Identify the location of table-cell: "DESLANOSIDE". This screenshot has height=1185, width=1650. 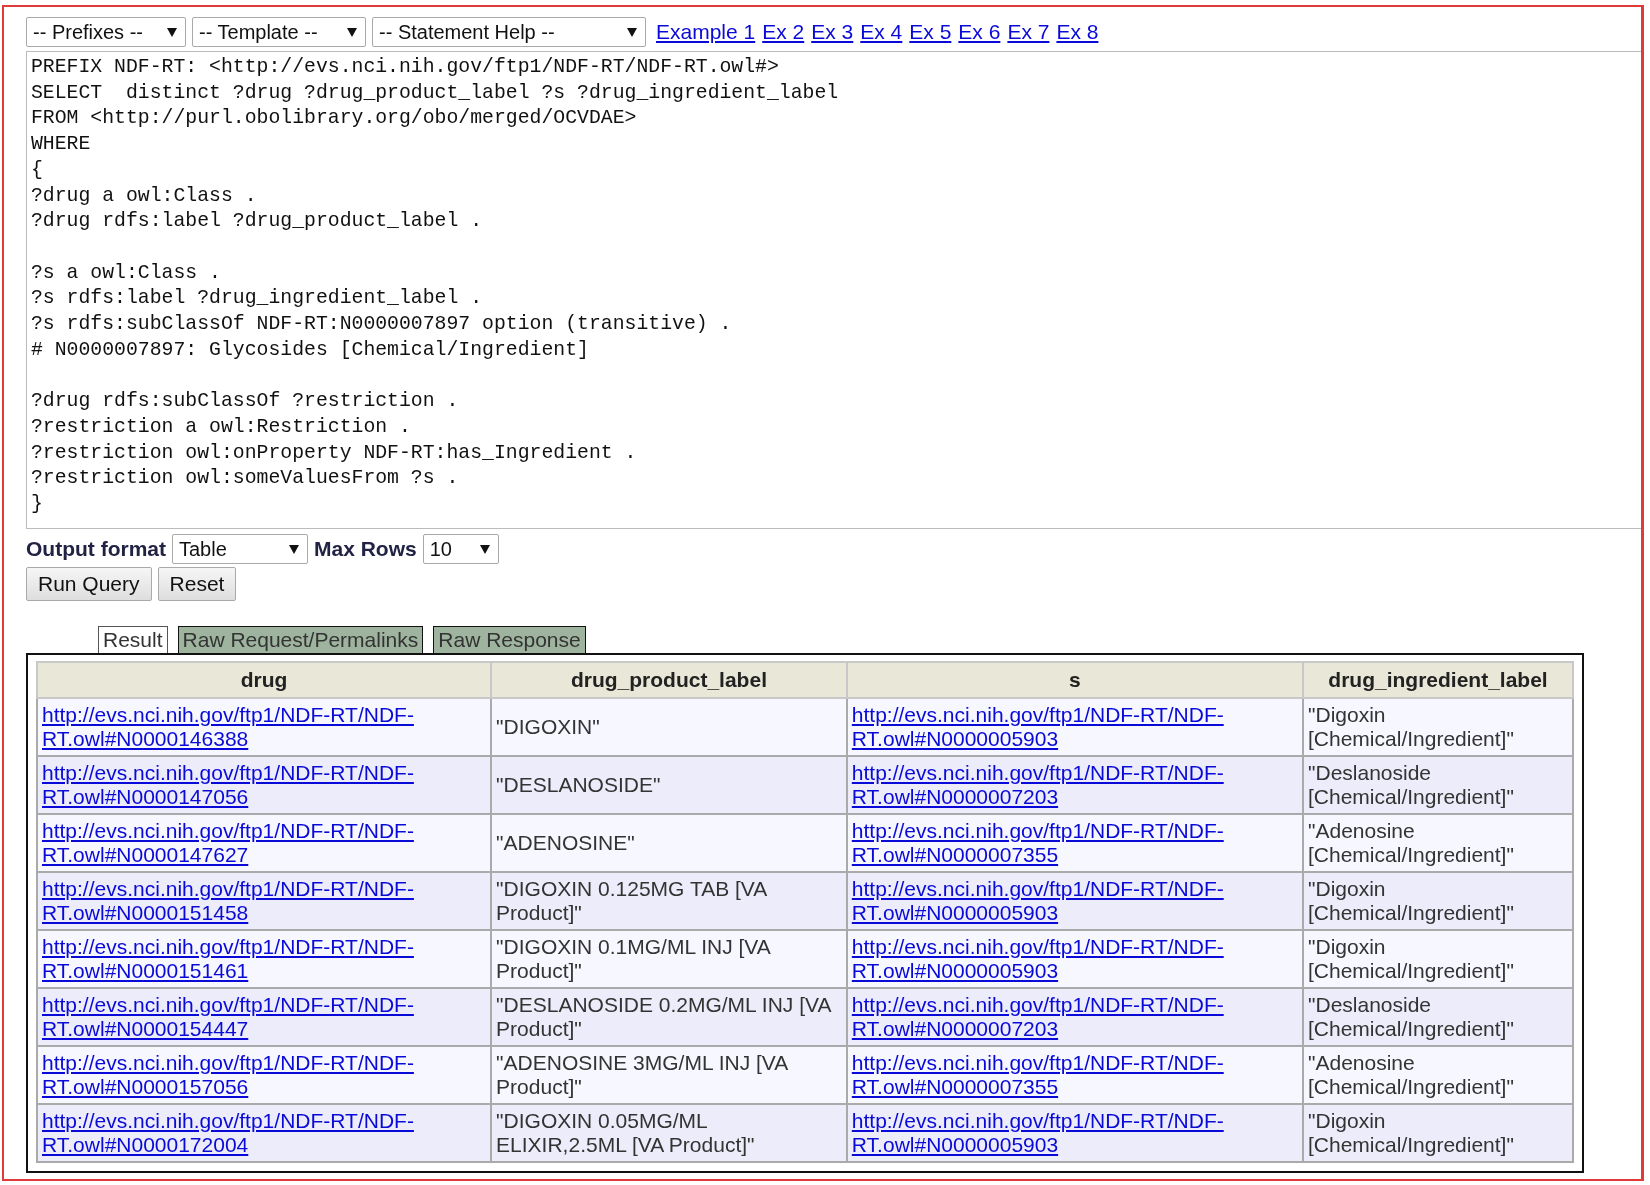
(669, 785).